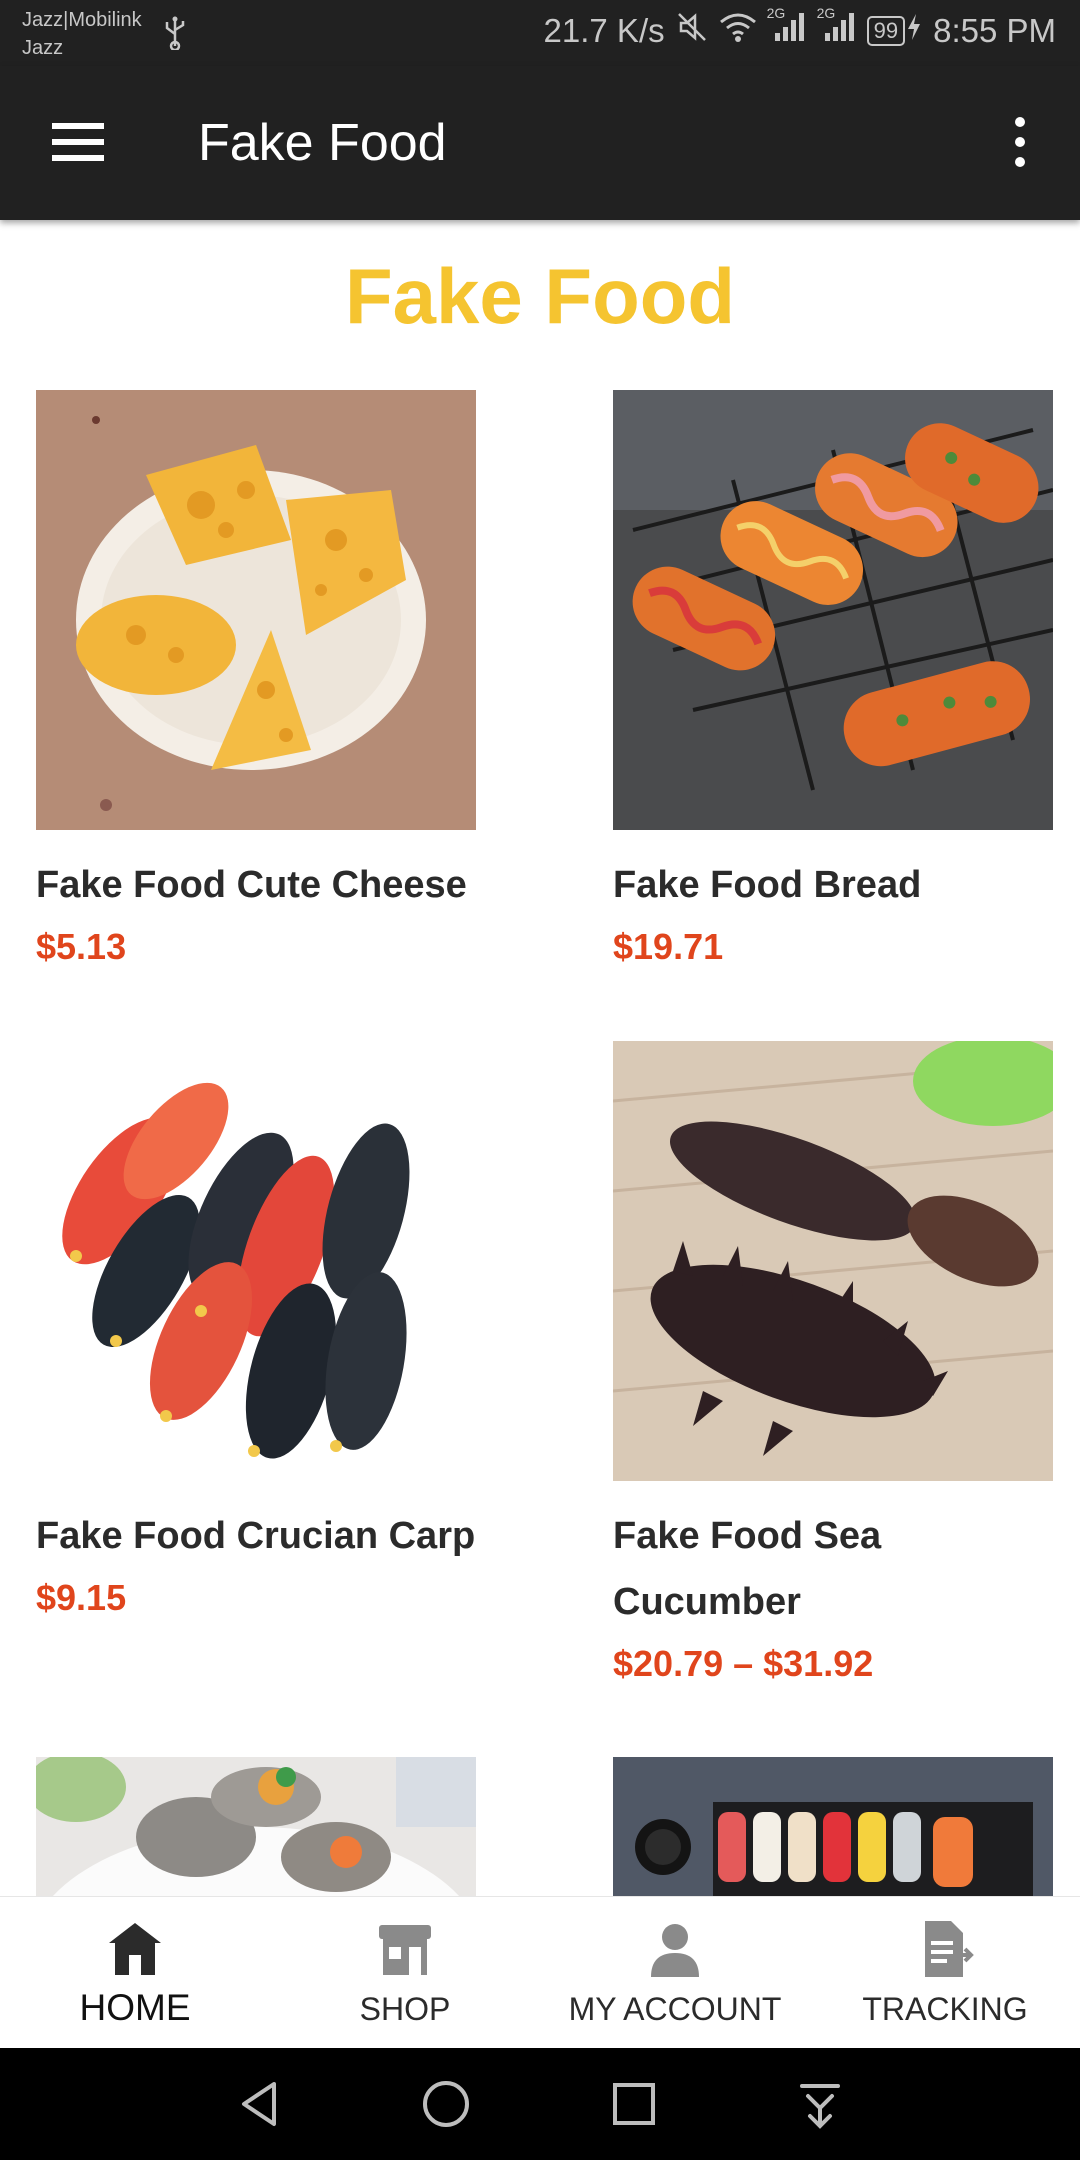 The height and width of the screenshot is (2160, 1080). What do you see at coordinates (949, 1949) in the screenshot?
I see `tracking-icon` at bounding box center [949, 1949].